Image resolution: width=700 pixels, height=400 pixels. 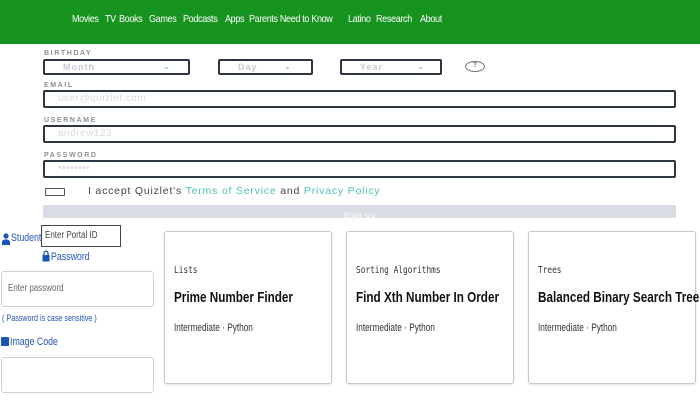 What do you see at coordinates (5, 341) in the screenshot?
I see `image-icon` at bounding box center [5, 341].